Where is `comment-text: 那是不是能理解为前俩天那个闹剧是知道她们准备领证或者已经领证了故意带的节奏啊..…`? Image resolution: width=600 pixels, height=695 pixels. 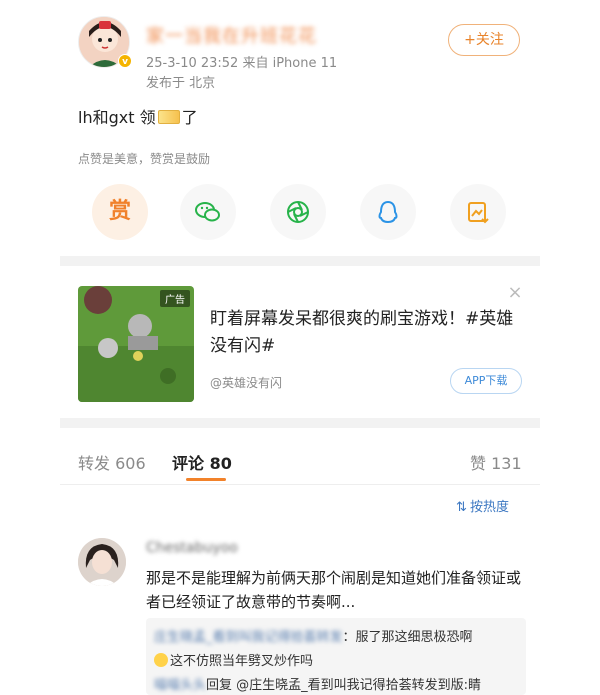
comment-text: 那是不是能理解为前俩天那个闹剧是知道她们准备领证或者已经领证了故意带的节奏啊..… is located at coordinates (334, 590).